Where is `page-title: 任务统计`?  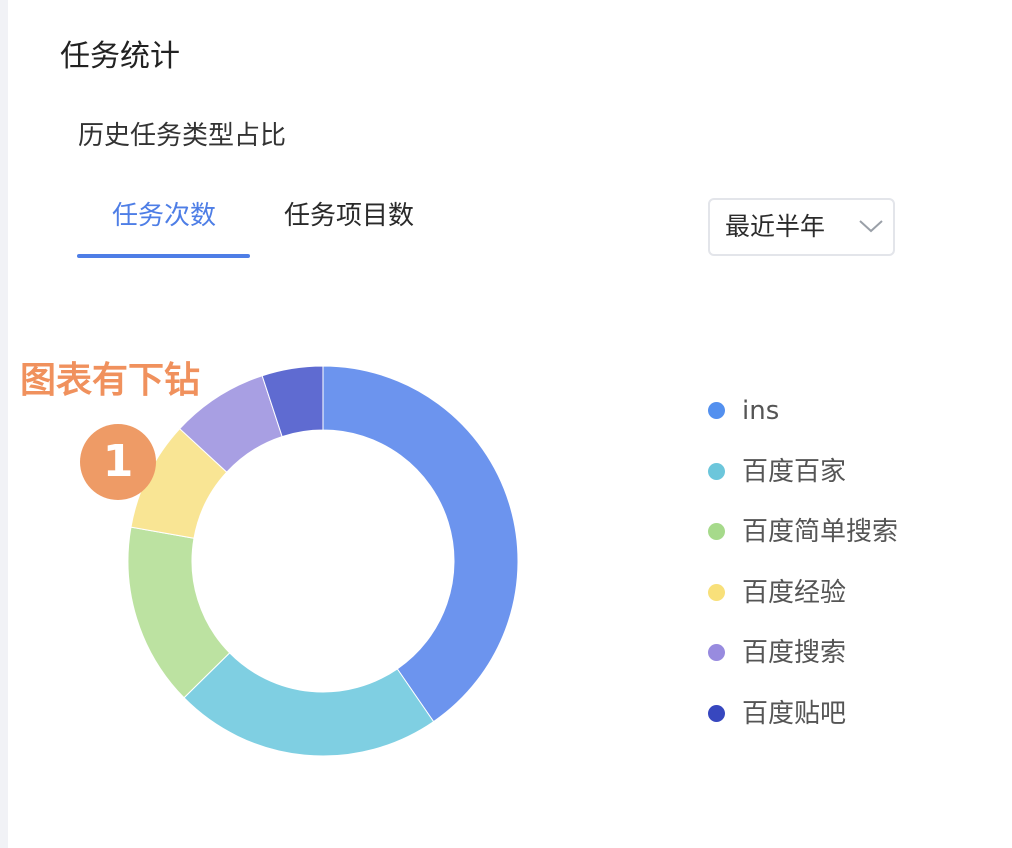
page-title: 任务统计 is located at coordinates (120, 56).